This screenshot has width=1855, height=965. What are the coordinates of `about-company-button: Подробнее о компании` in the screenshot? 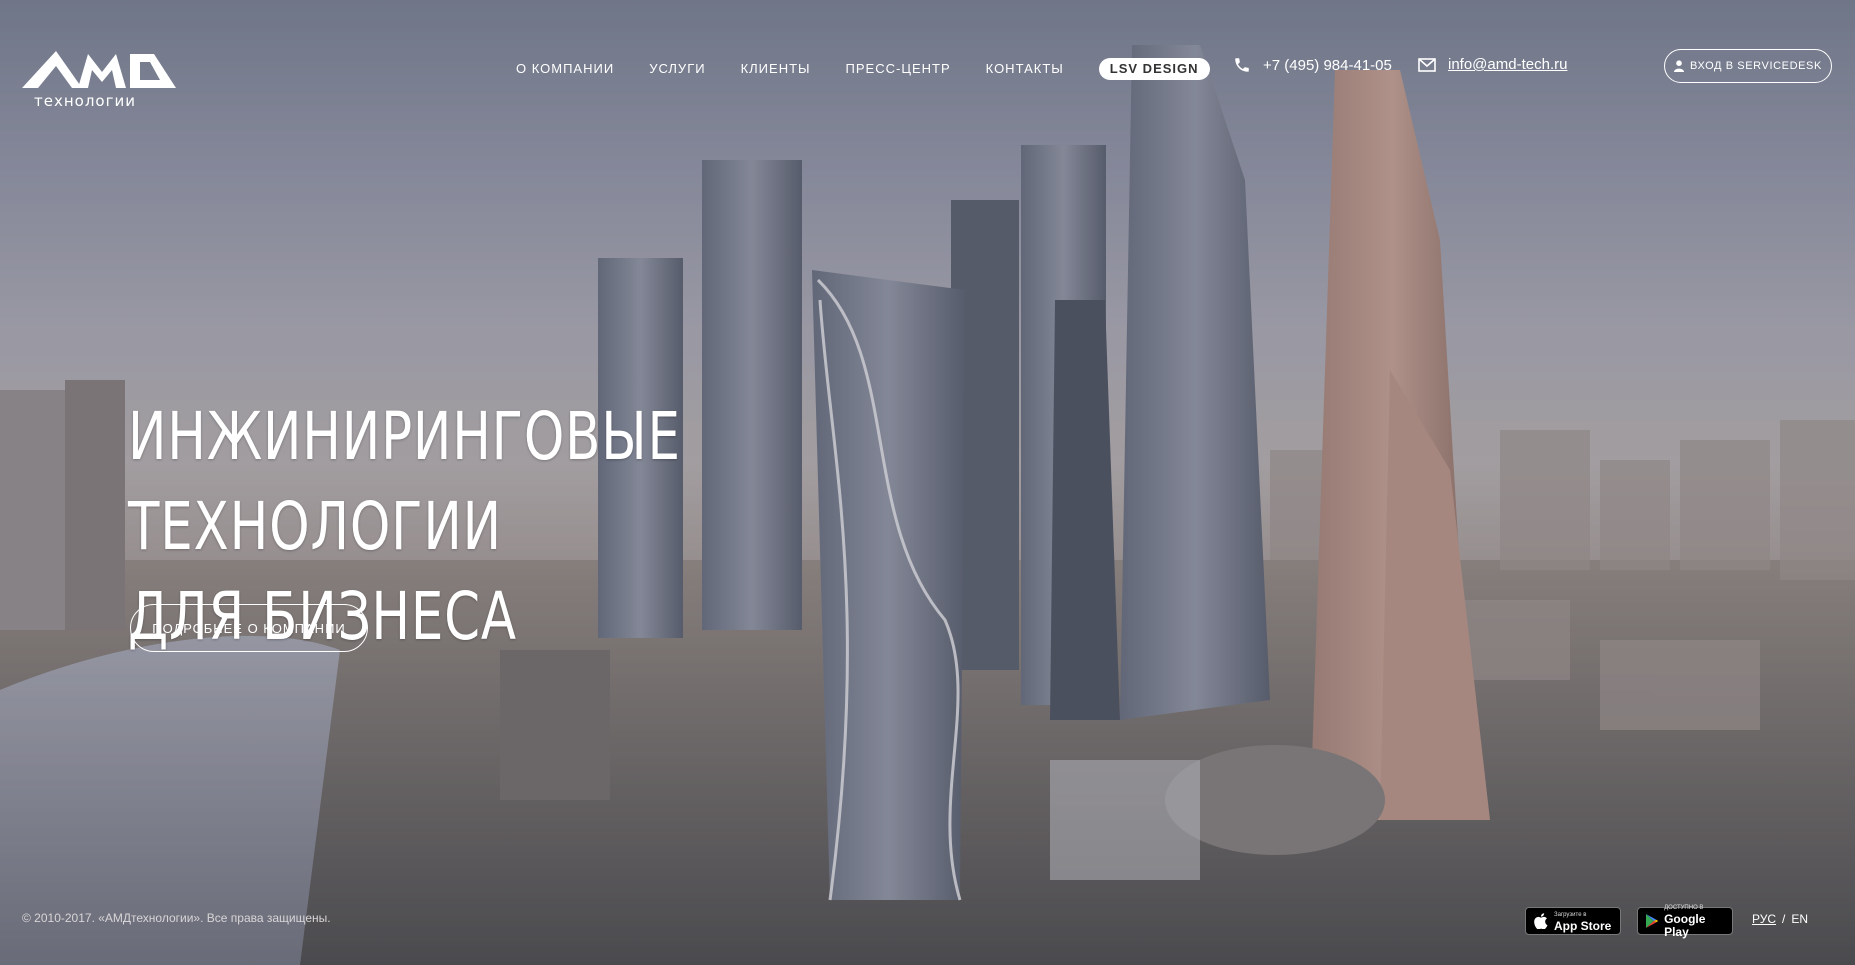 It's located at (249, 628).